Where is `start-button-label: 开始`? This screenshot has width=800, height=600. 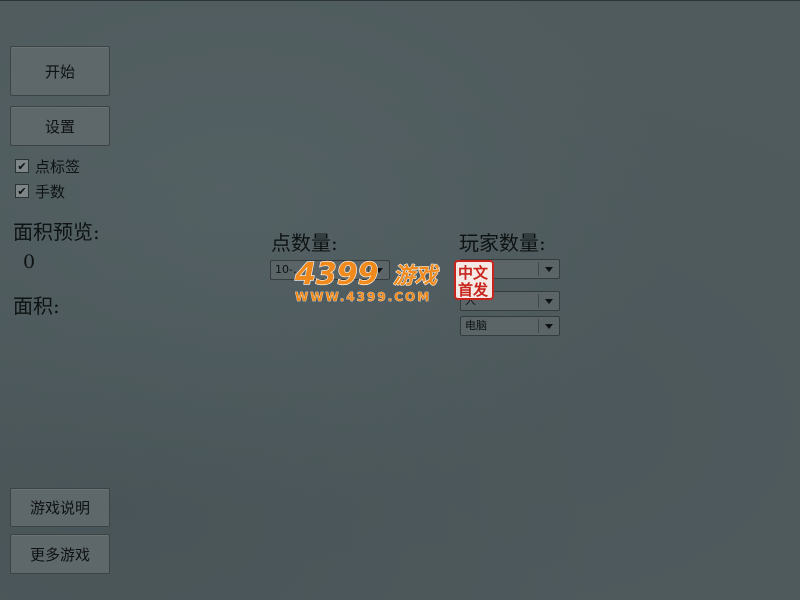
start-button-label: 开始 is located at coordinates (59, 71).